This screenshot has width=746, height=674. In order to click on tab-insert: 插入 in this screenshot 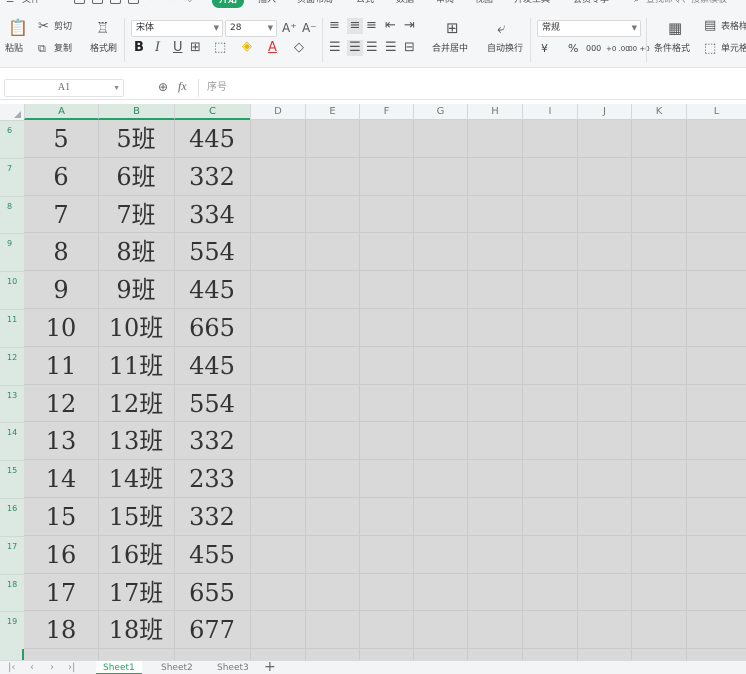, I will do `click(267, 4)`.